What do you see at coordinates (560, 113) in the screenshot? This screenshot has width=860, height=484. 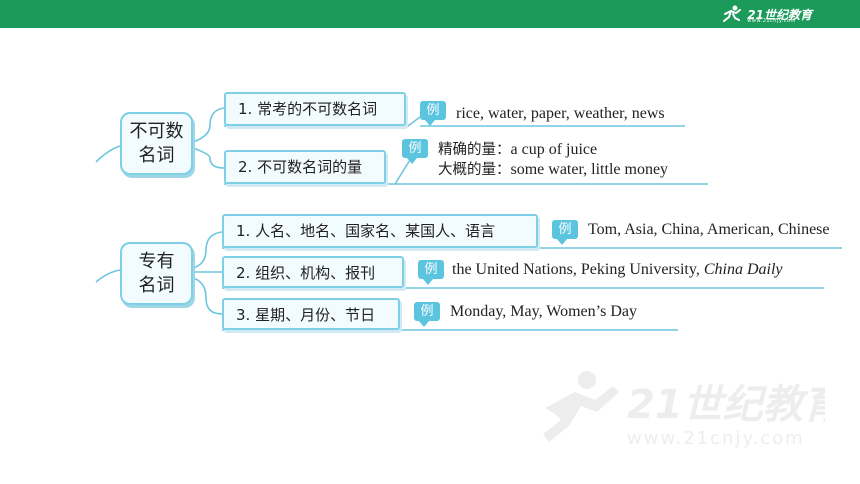 I see `example-text: rice, water, paper, weather, news` at bounding box center [560, 113].